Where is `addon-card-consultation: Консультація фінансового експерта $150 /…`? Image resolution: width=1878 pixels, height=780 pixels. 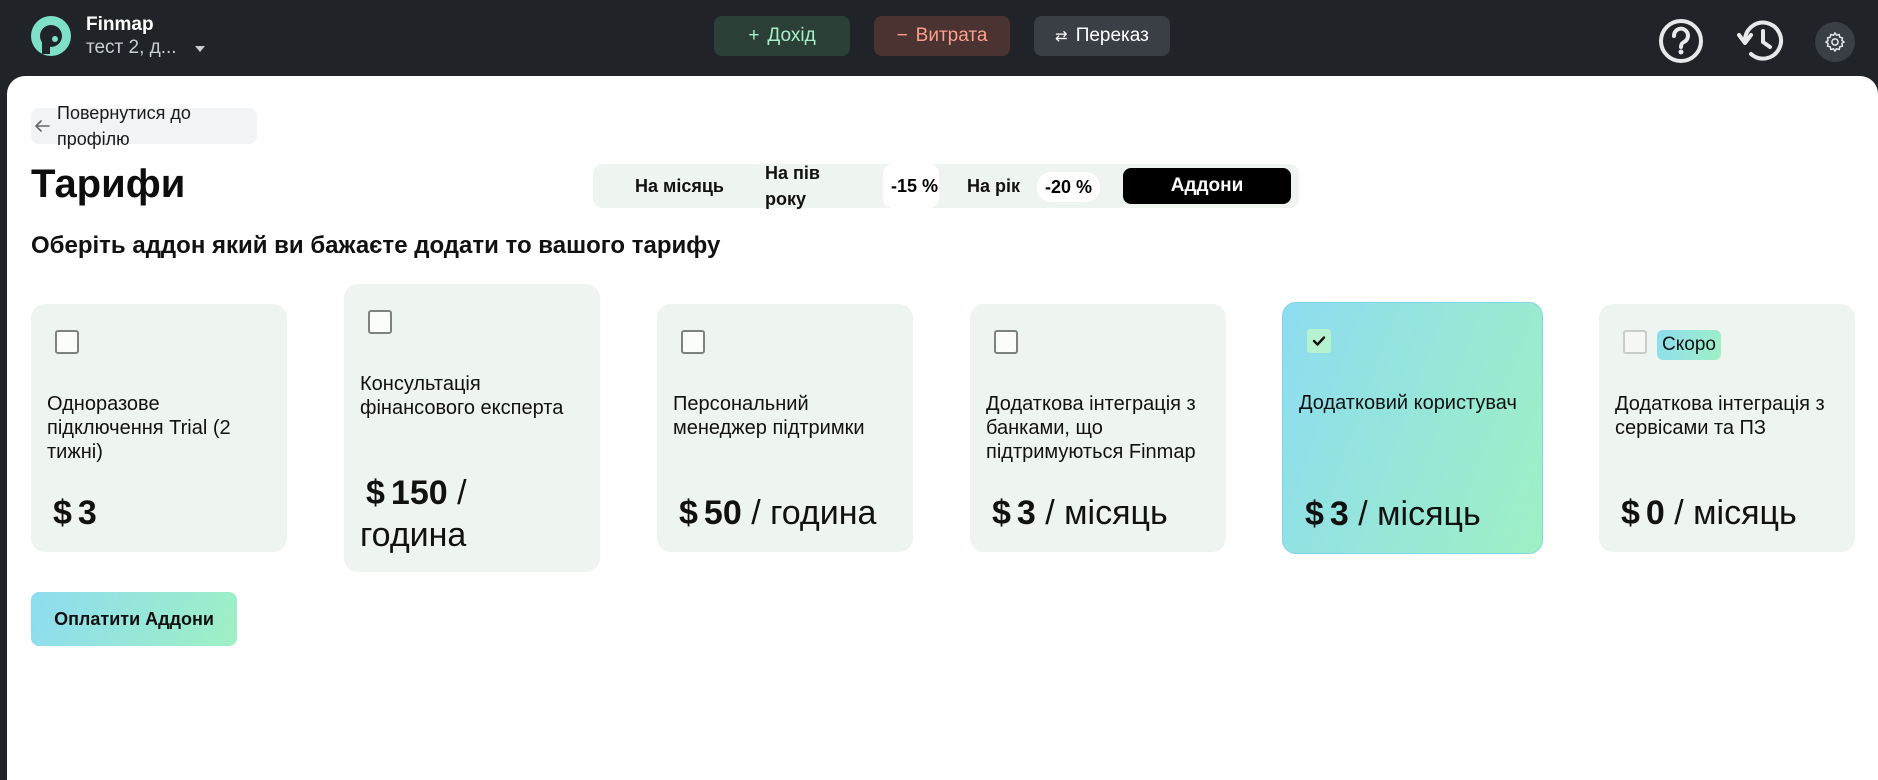 addon-card-consultation: Консультація фінансового експерта $150 /… is located at coordinates (472, 428).